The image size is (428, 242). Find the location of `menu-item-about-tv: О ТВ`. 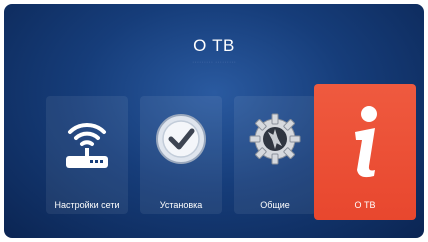

menu-item-about-tv: О ТВ is located at coordinates (365, 152).